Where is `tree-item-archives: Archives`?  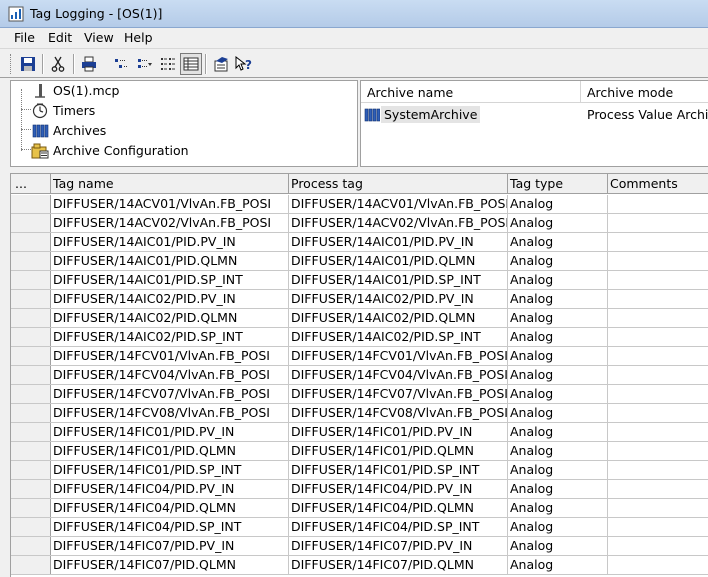 tree-item-archives: Archives is located at coordinates (161, 131).